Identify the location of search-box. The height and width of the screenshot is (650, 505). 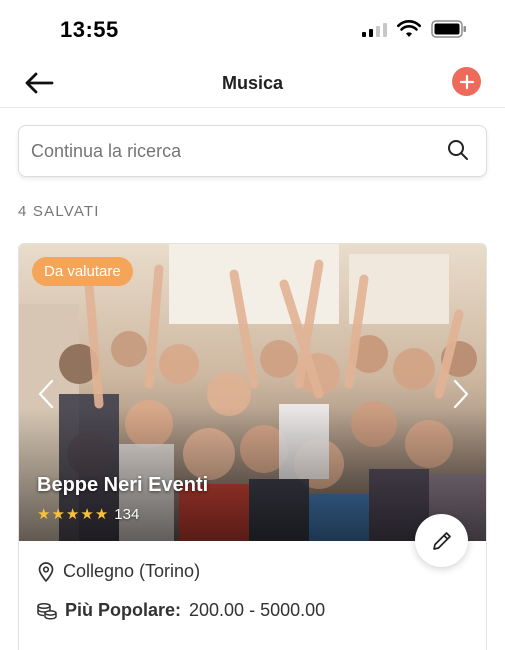
(252, 151).